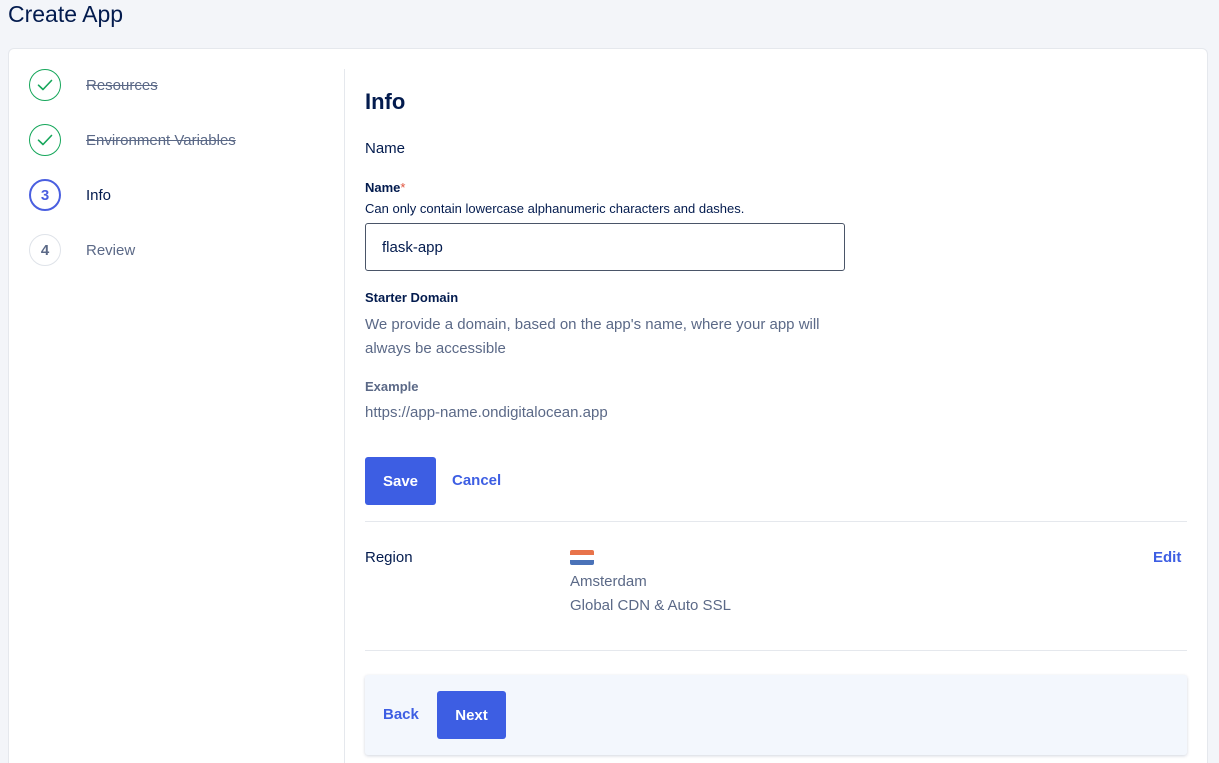 The image size is (1219, 763). I want to click on step-review: 4 Review, so click(179, 250).